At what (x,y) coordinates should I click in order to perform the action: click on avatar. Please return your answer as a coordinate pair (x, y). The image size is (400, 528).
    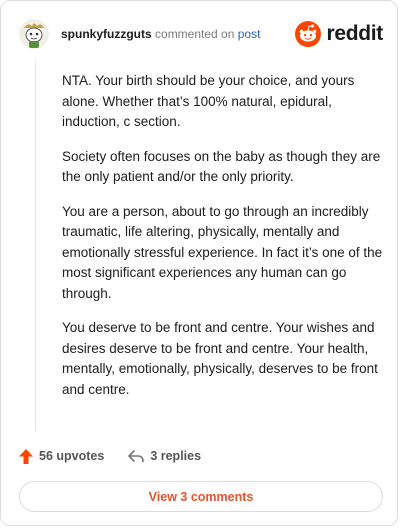
    Looking at the image, I should click on (34, 34).